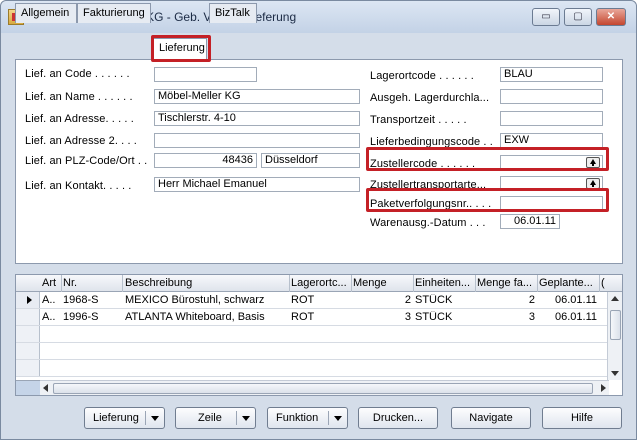  I want to click on column-header: (, so click(606, 283).